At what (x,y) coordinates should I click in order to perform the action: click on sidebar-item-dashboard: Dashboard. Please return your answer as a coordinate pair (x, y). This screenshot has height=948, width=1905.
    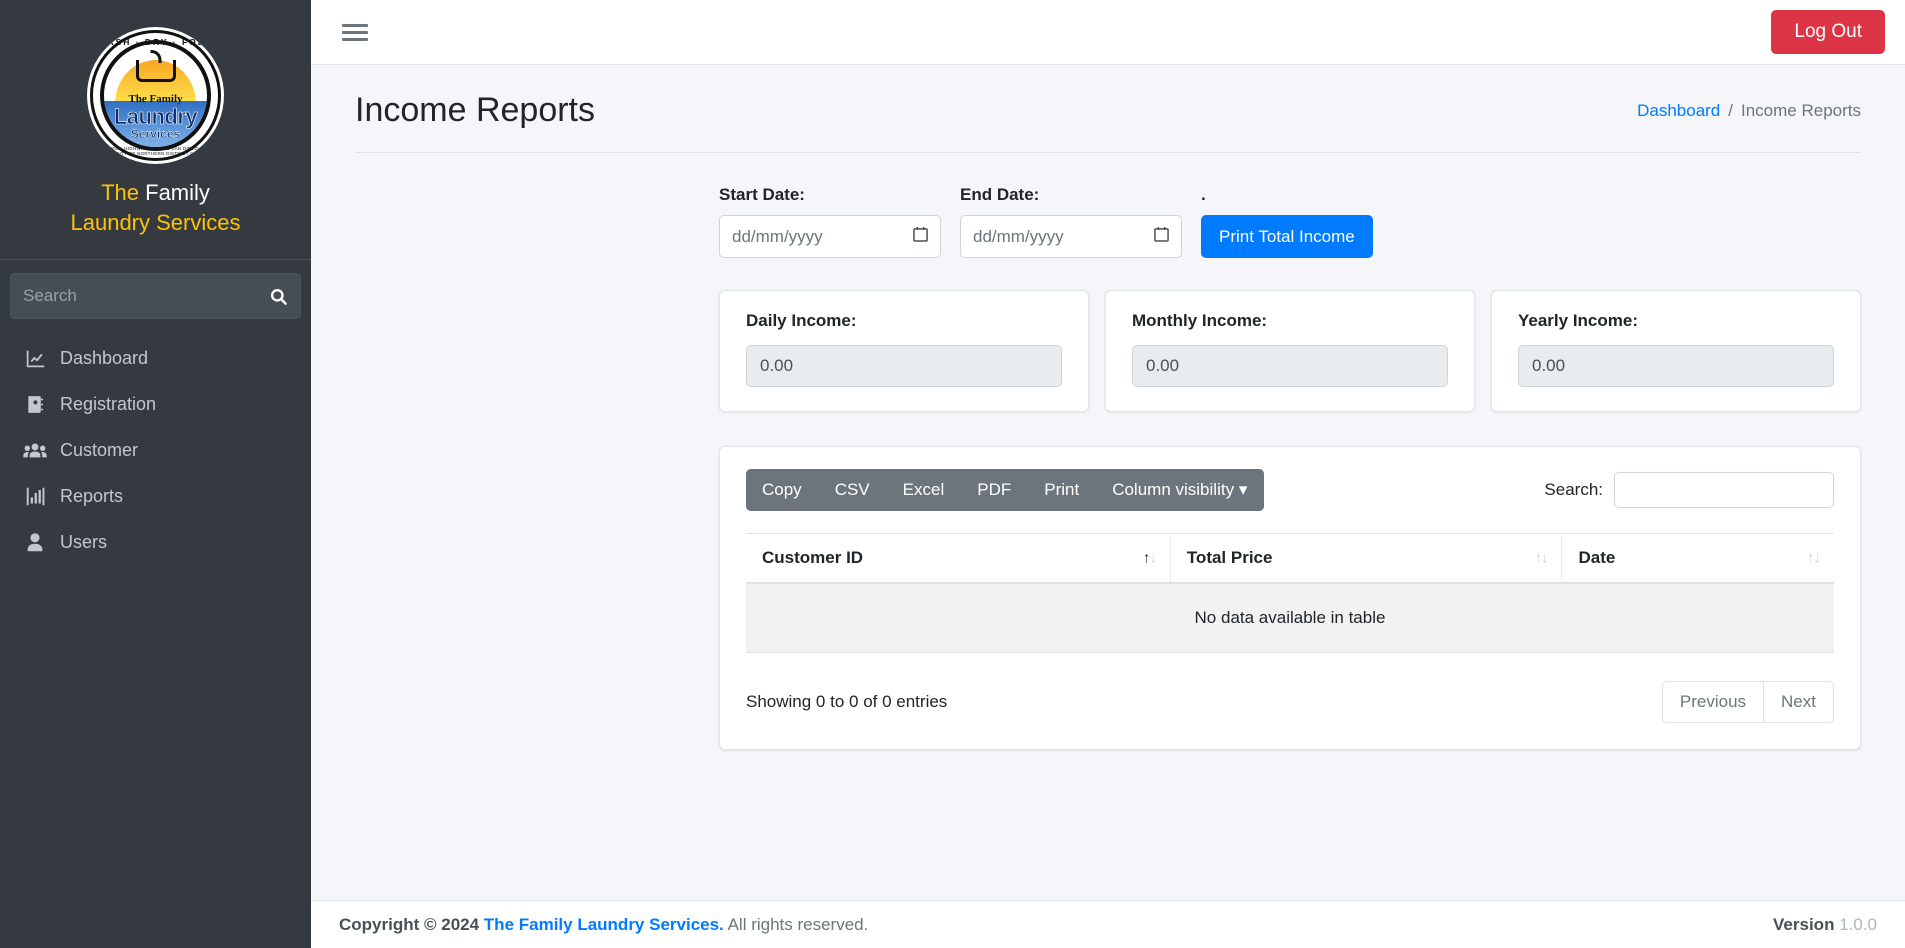
    Looking at the image, I should click on (155, 358).